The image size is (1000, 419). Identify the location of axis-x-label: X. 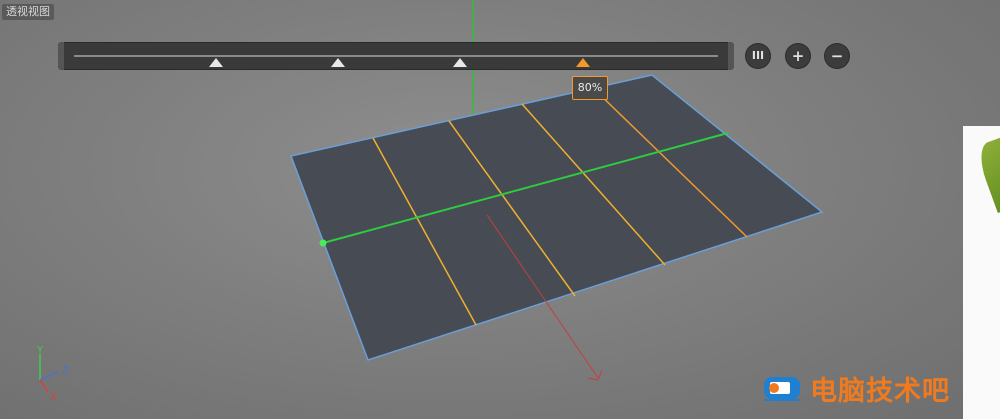
(53, 397).